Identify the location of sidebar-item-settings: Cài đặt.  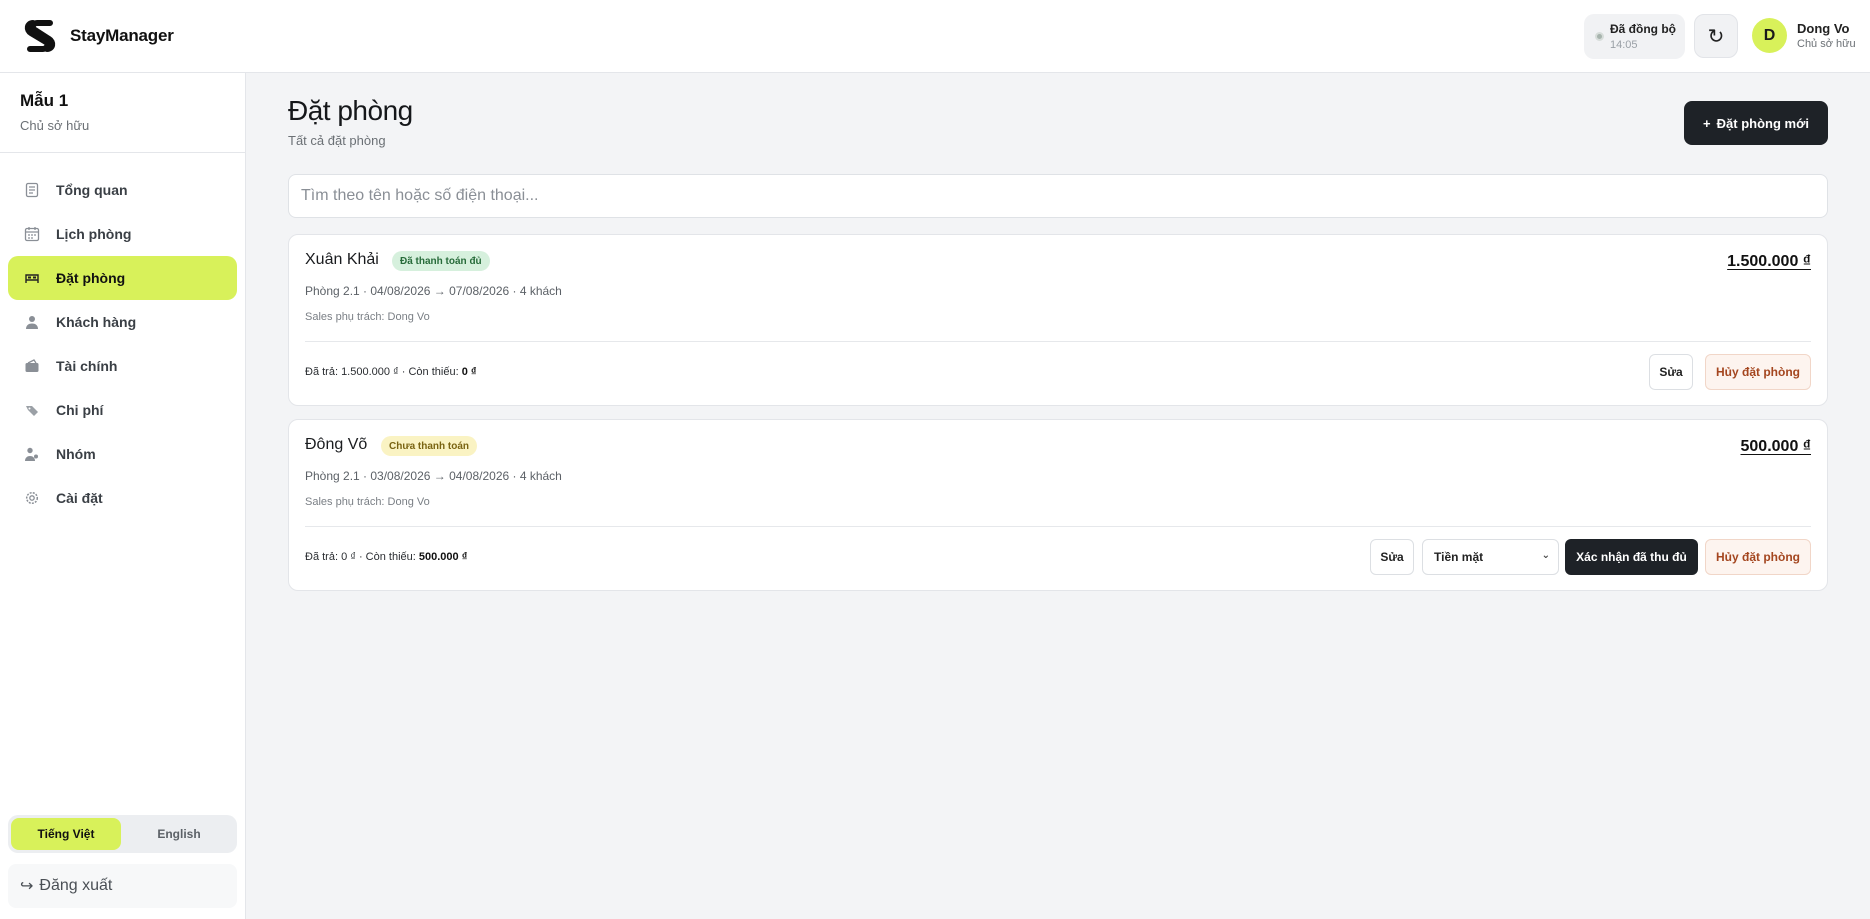
(122, 498).